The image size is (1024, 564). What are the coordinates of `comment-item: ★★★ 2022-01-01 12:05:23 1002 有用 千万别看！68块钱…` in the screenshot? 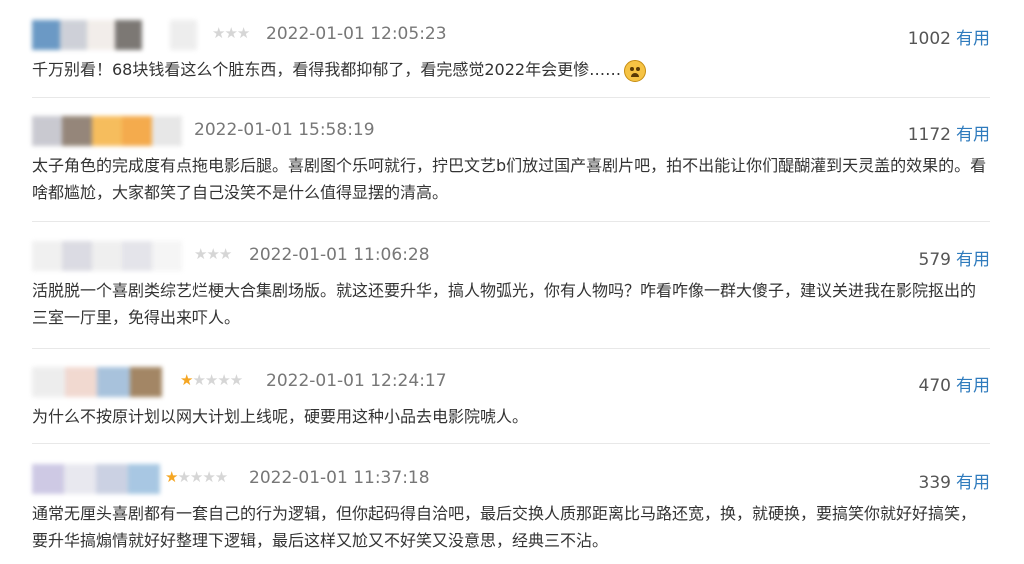 It's located at (511, 51).